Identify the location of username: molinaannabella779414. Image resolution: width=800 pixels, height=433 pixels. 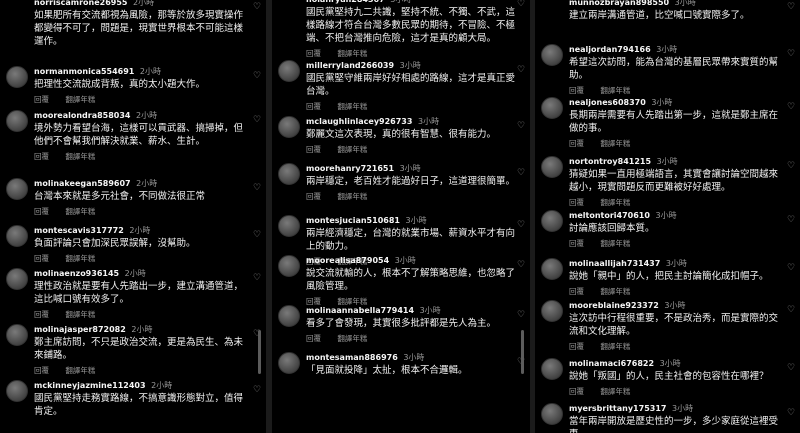
(360, 310).